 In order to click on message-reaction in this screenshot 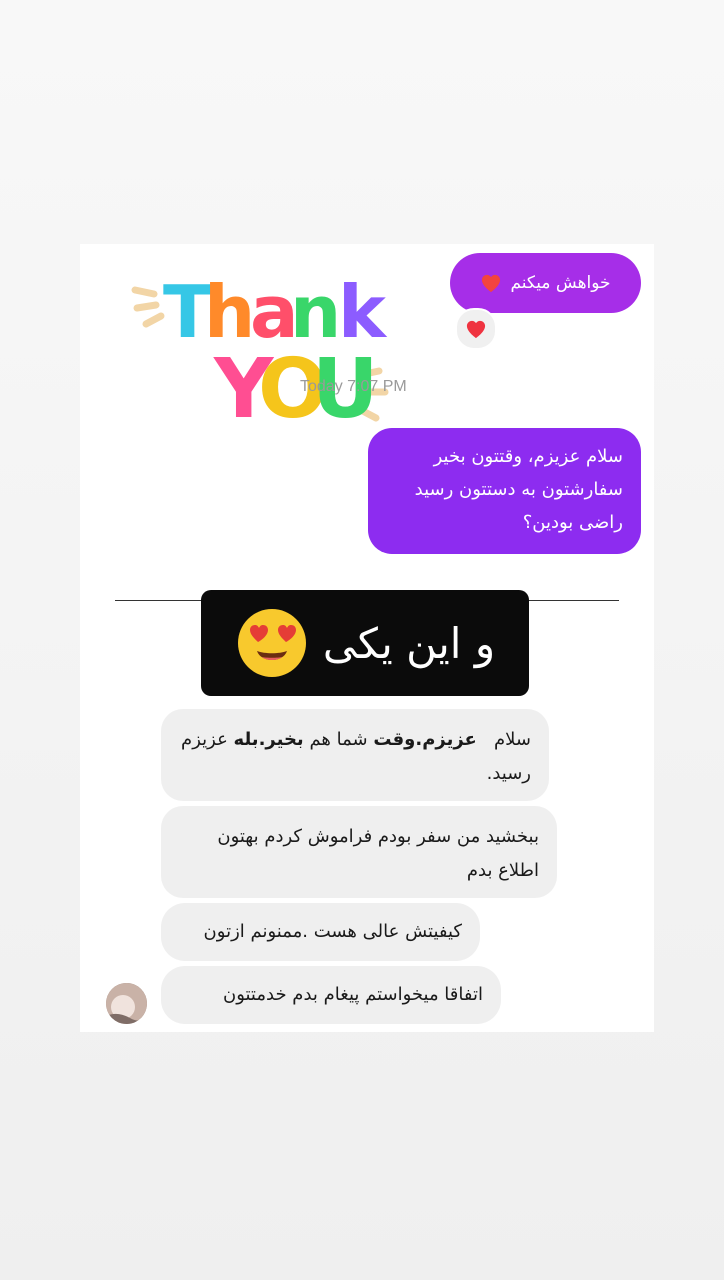, I will do `click(476, 329)`.